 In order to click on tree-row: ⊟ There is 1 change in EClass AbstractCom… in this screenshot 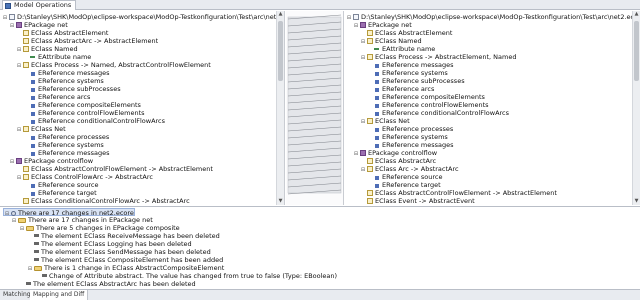, I will do `click(125, 268)`.